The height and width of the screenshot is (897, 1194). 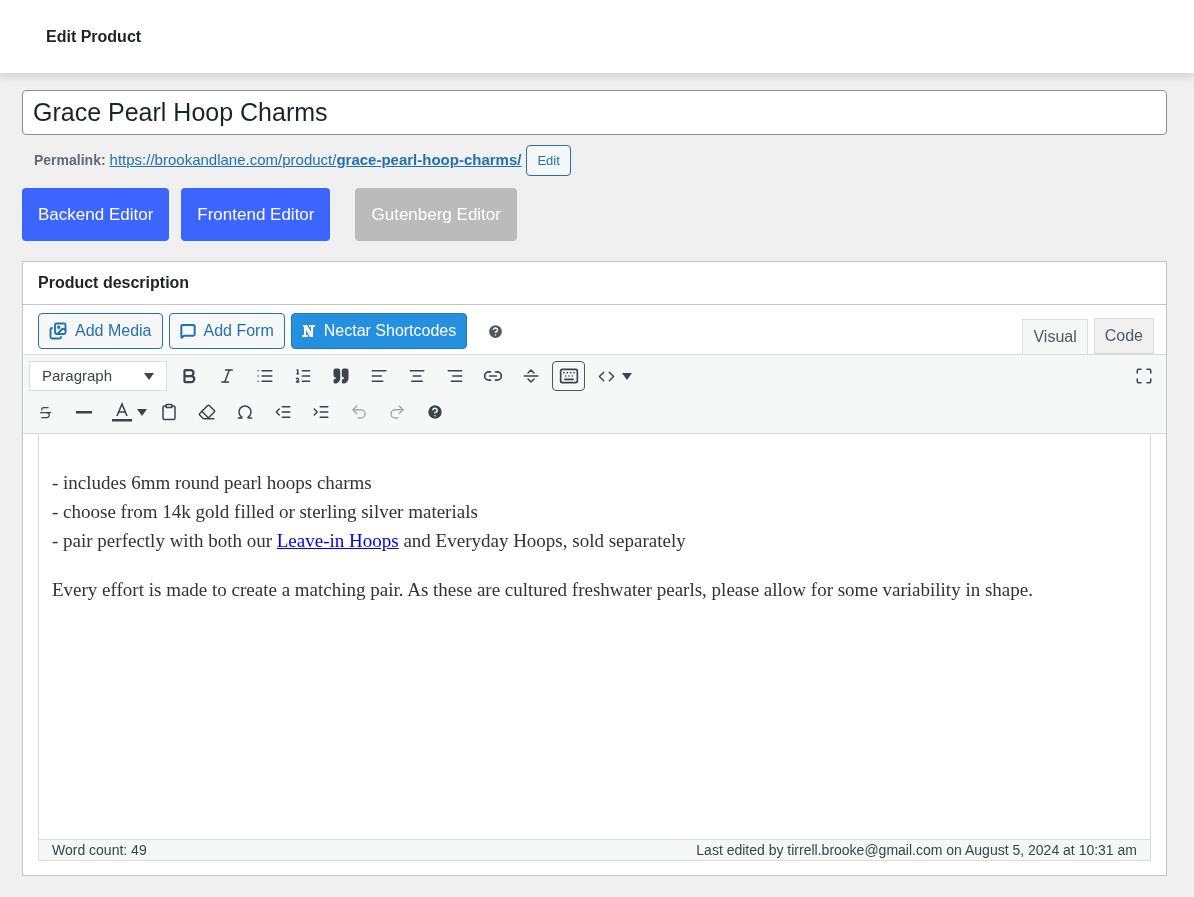 What do you see at coordinates (83, 412) in the screenshot?
I see `horizontal-line-icon` at bounding box center [83, 412].